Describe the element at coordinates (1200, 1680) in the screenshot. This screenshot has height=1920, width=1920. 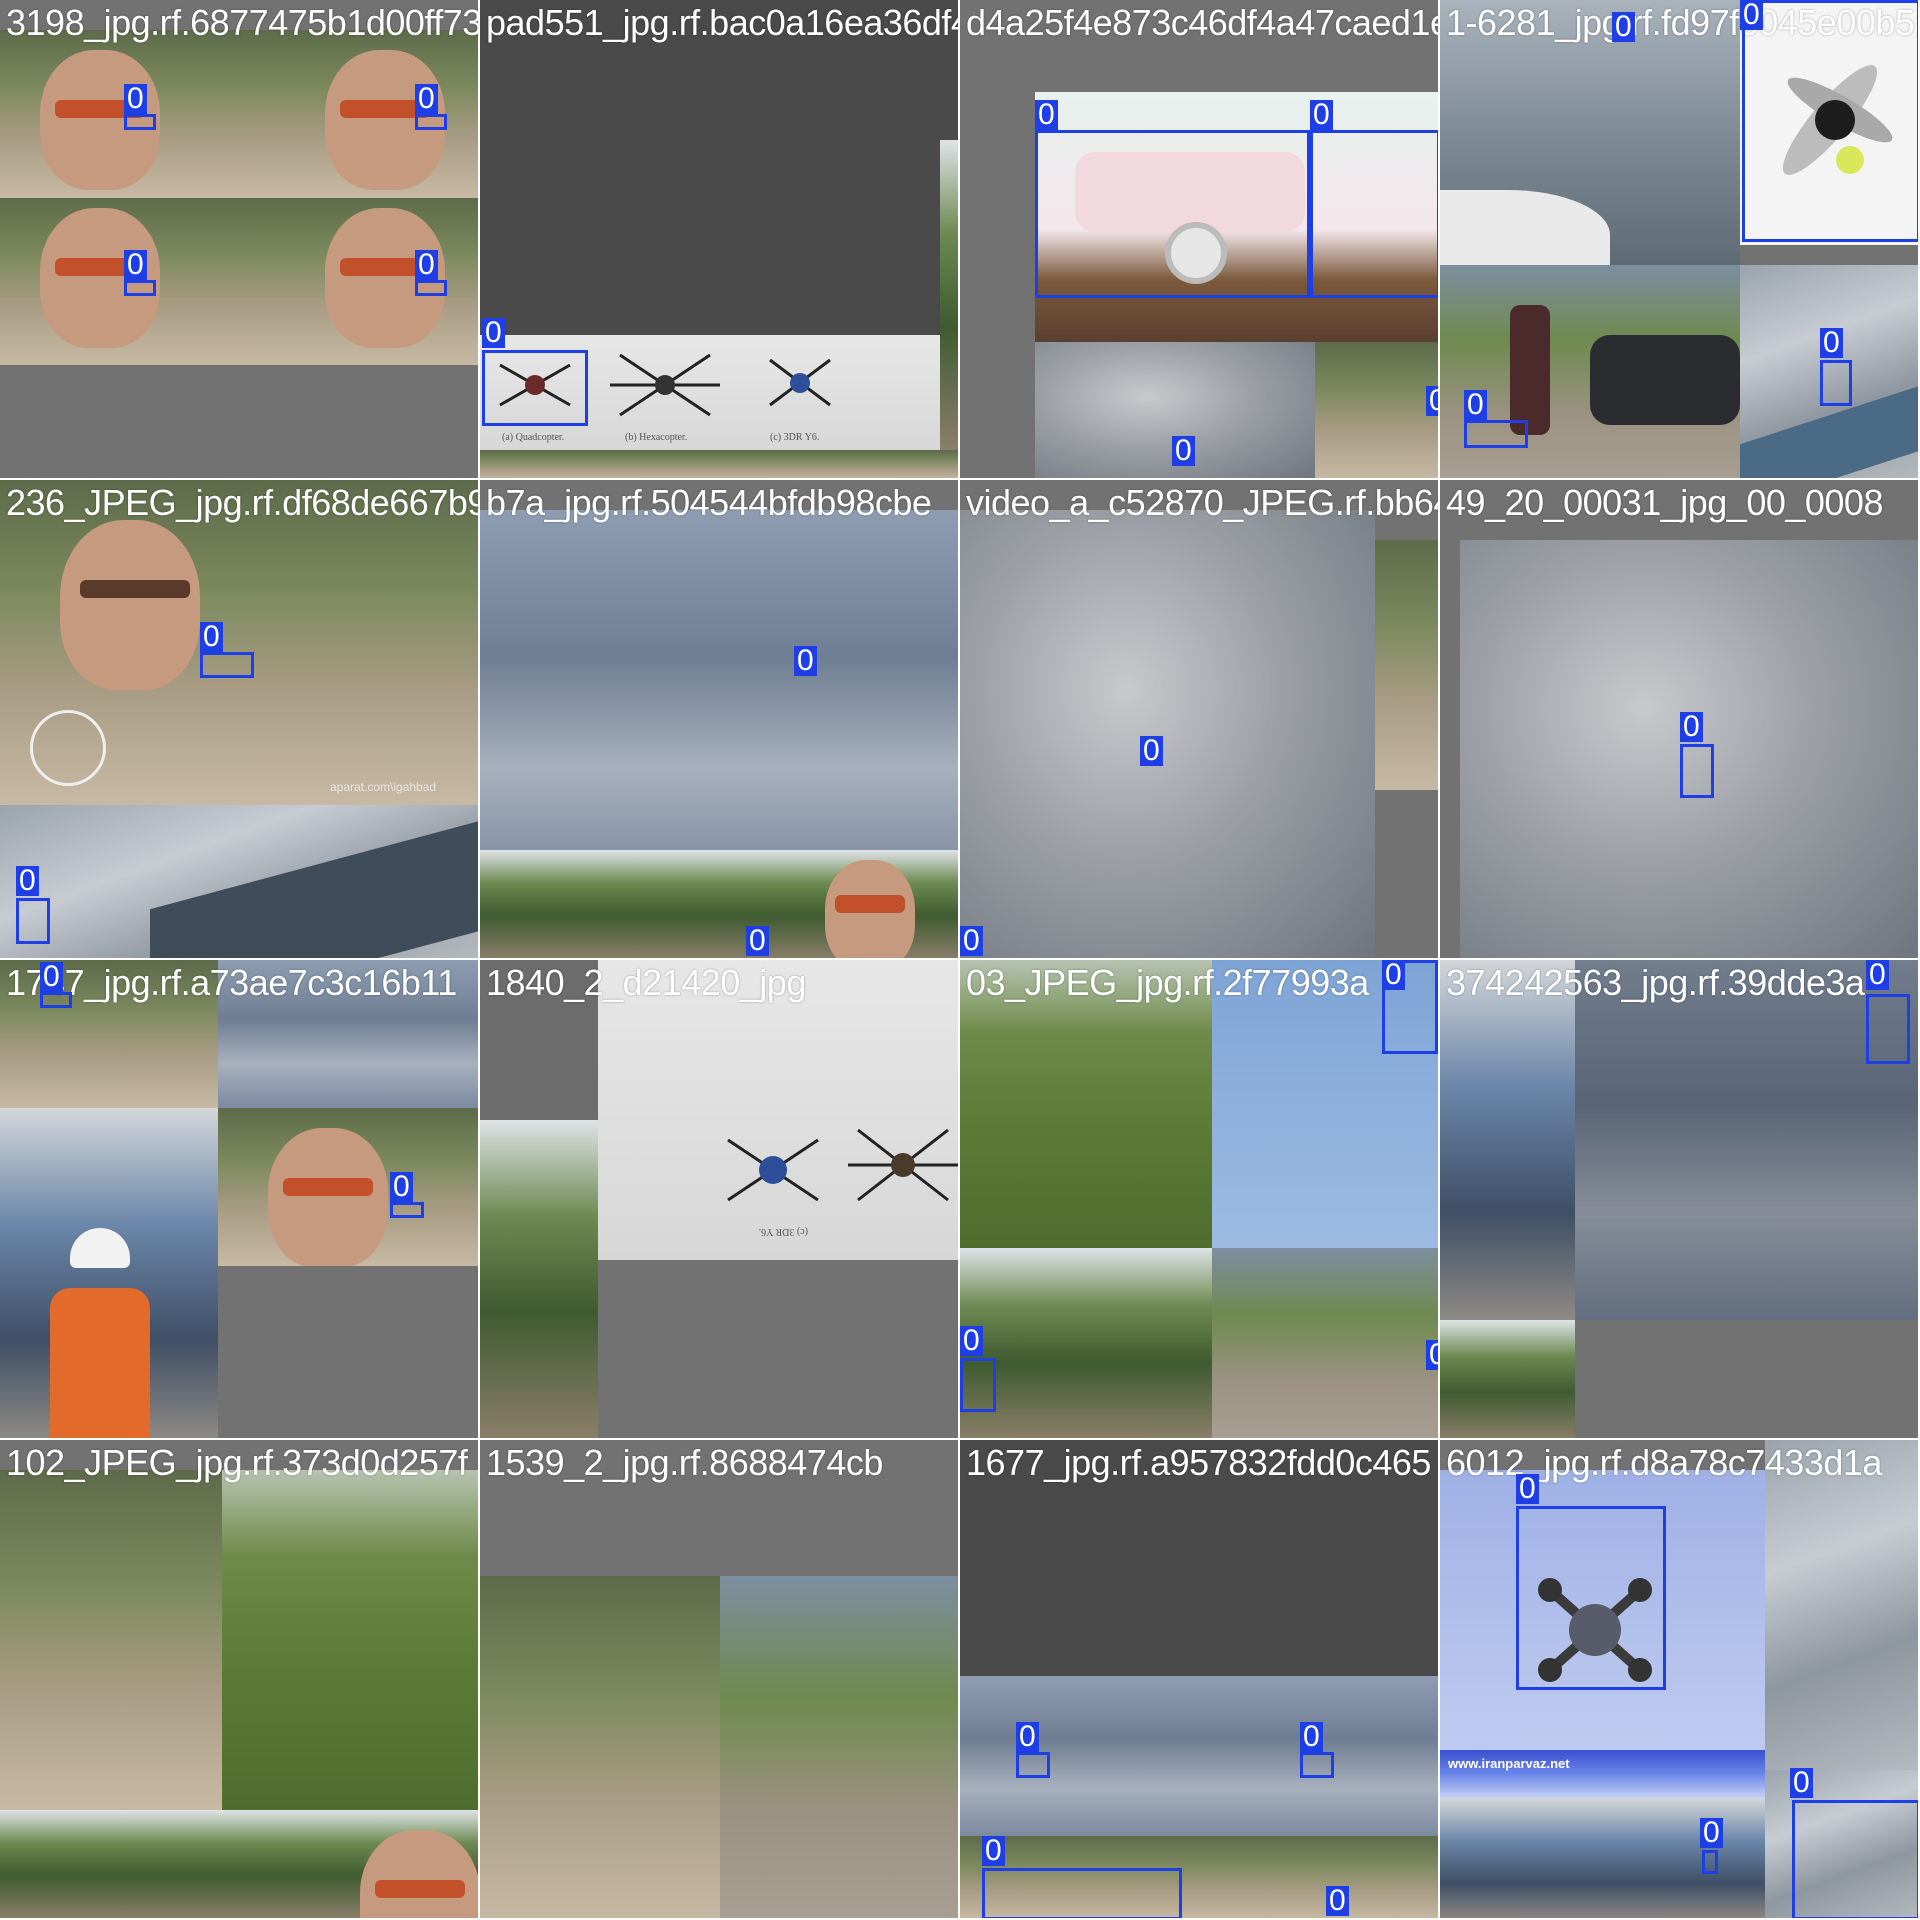
I see `mosaic-tile-15: 1677_jpg.rf.a957832fdd0c465 0 0 0 0` at that location.